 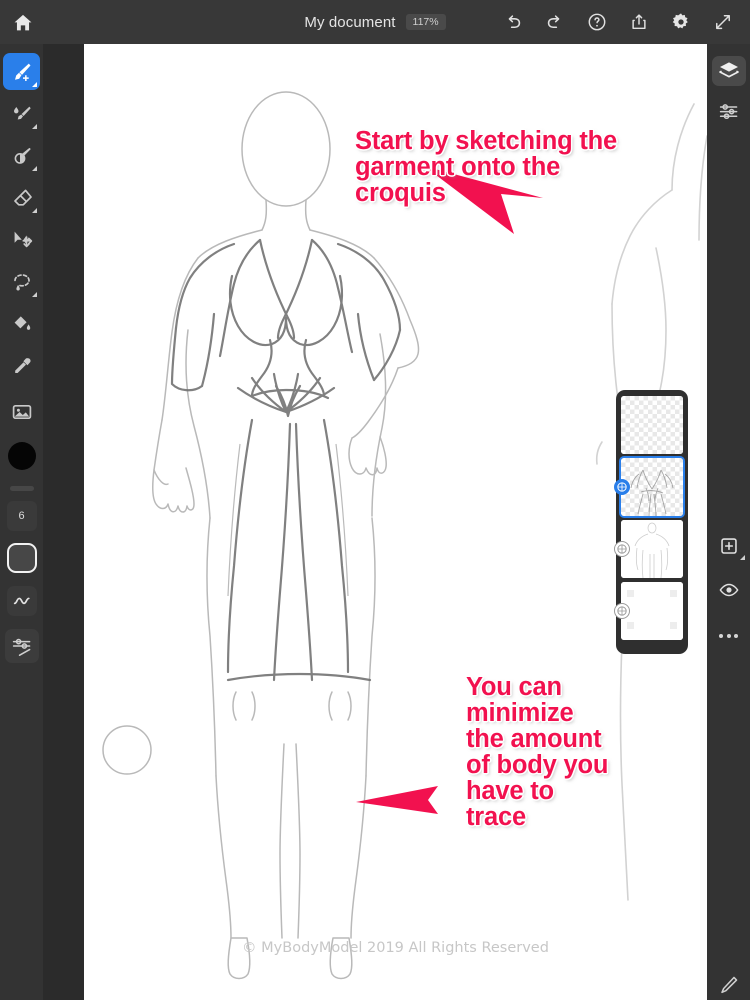 I want to click on zoom-level-badge: 117%, so click(x=425, y=22).